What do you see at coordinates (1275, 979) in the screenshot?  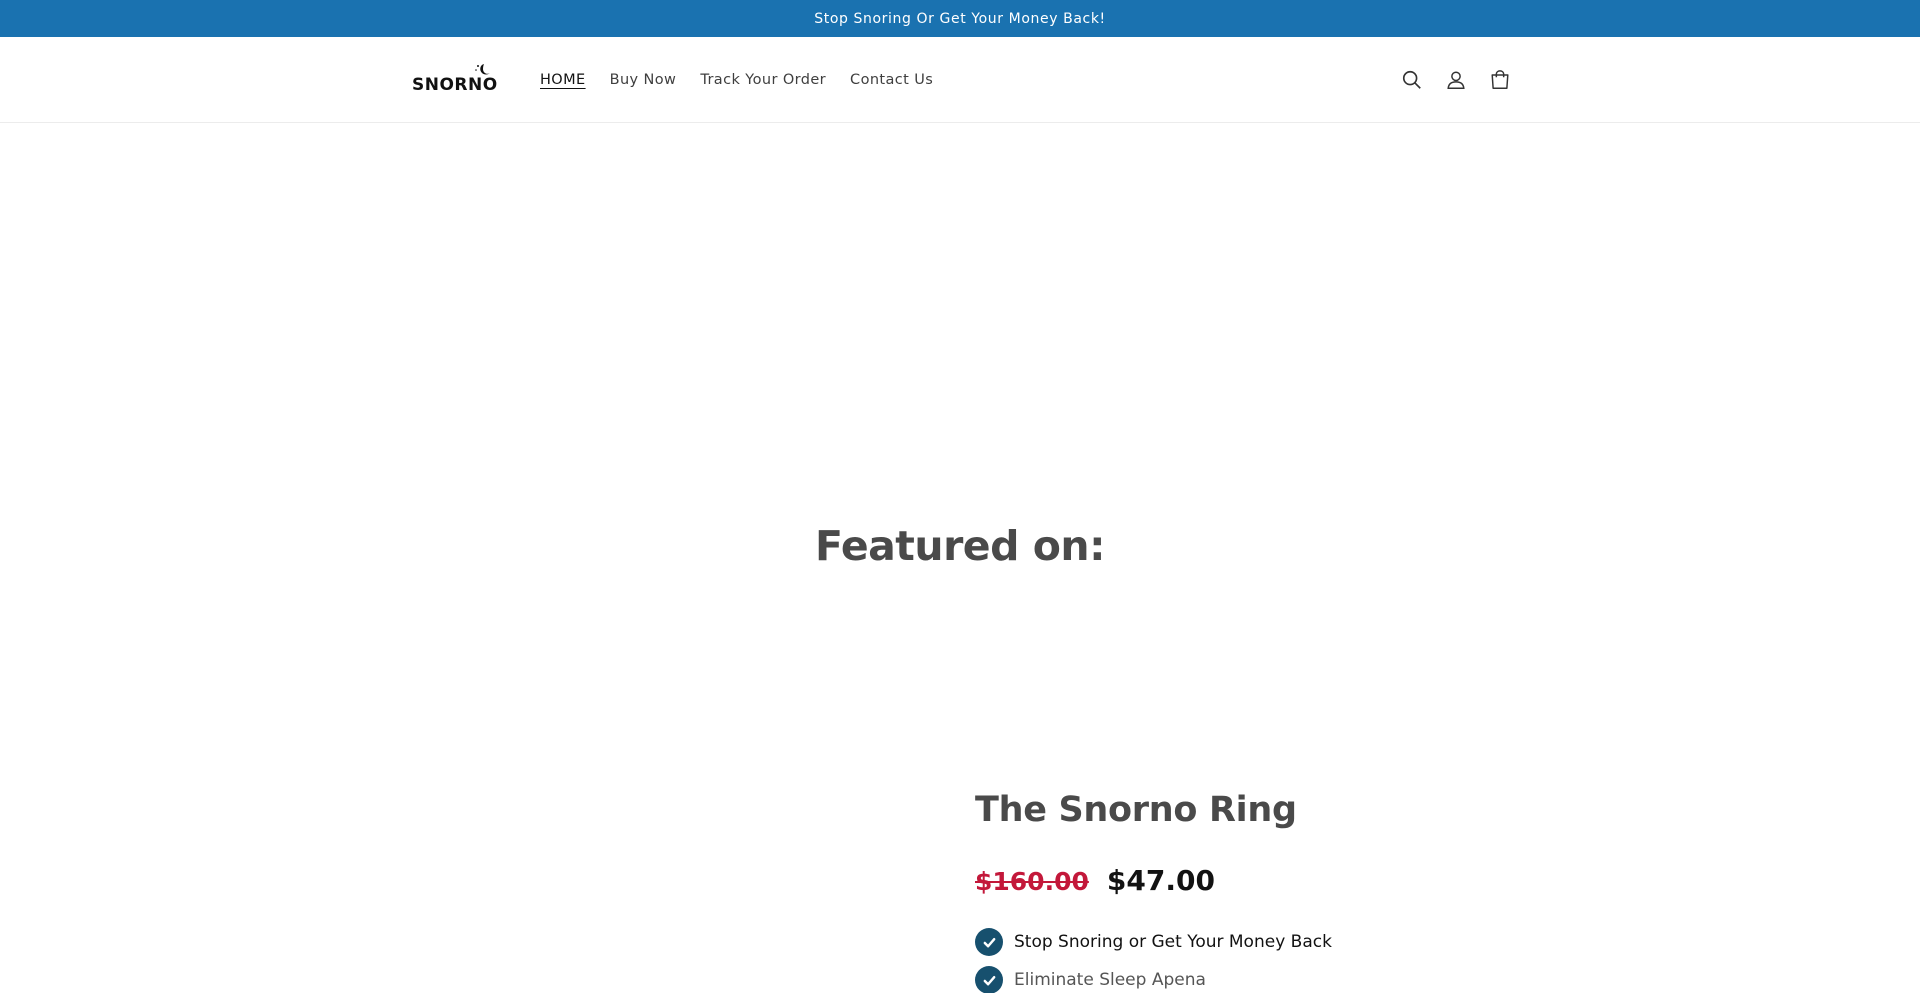 I see `list-item: Eliminate Sleep Apena` at bounding box center [1275, 979].